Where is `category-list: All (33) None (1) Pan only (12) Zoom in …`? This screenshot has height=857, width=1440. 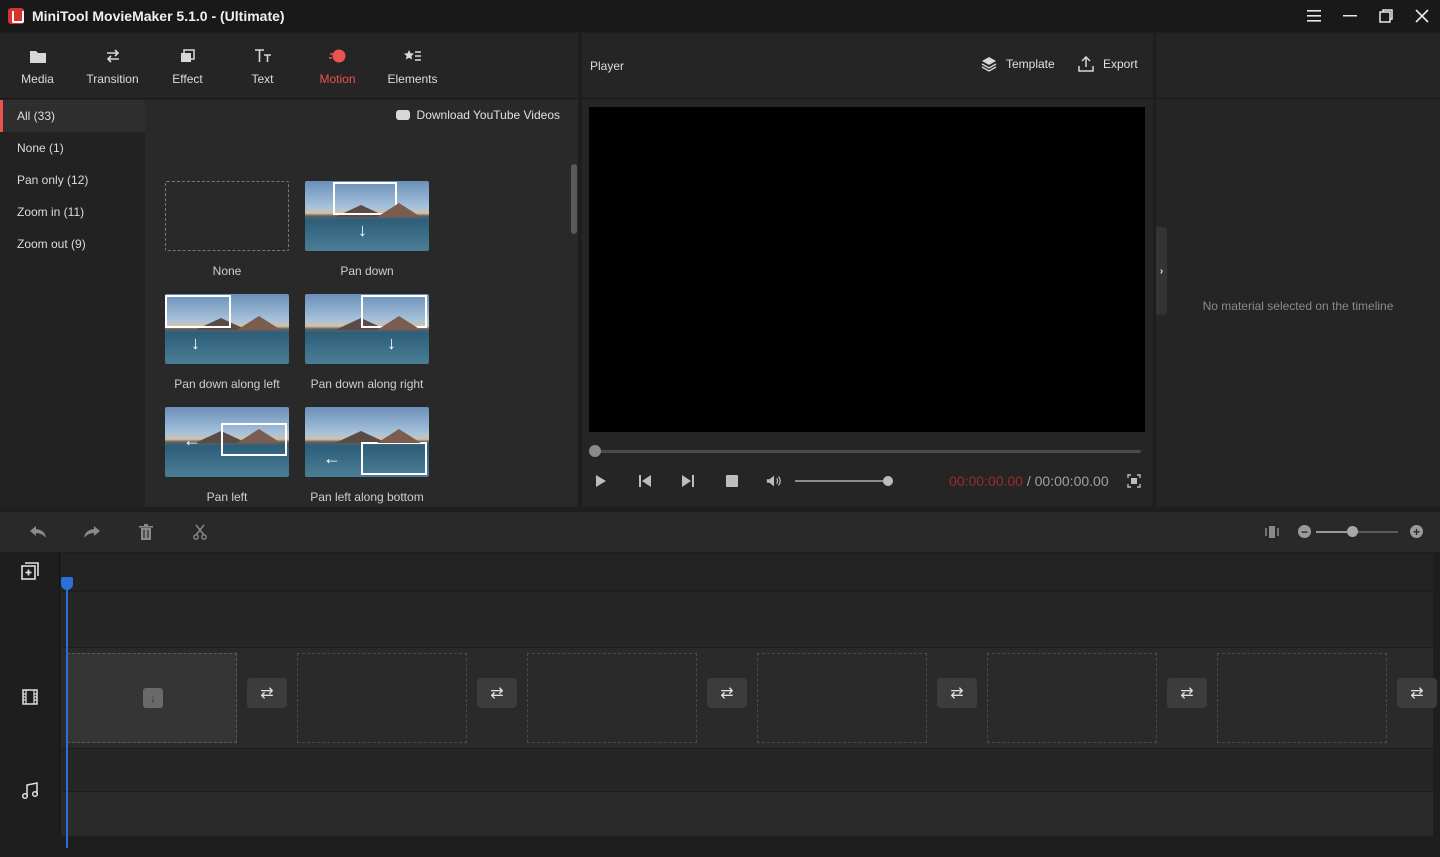 category-list: All (33) None (1) Pan only (12) Zoom in … is located at coordinates (72, 303).